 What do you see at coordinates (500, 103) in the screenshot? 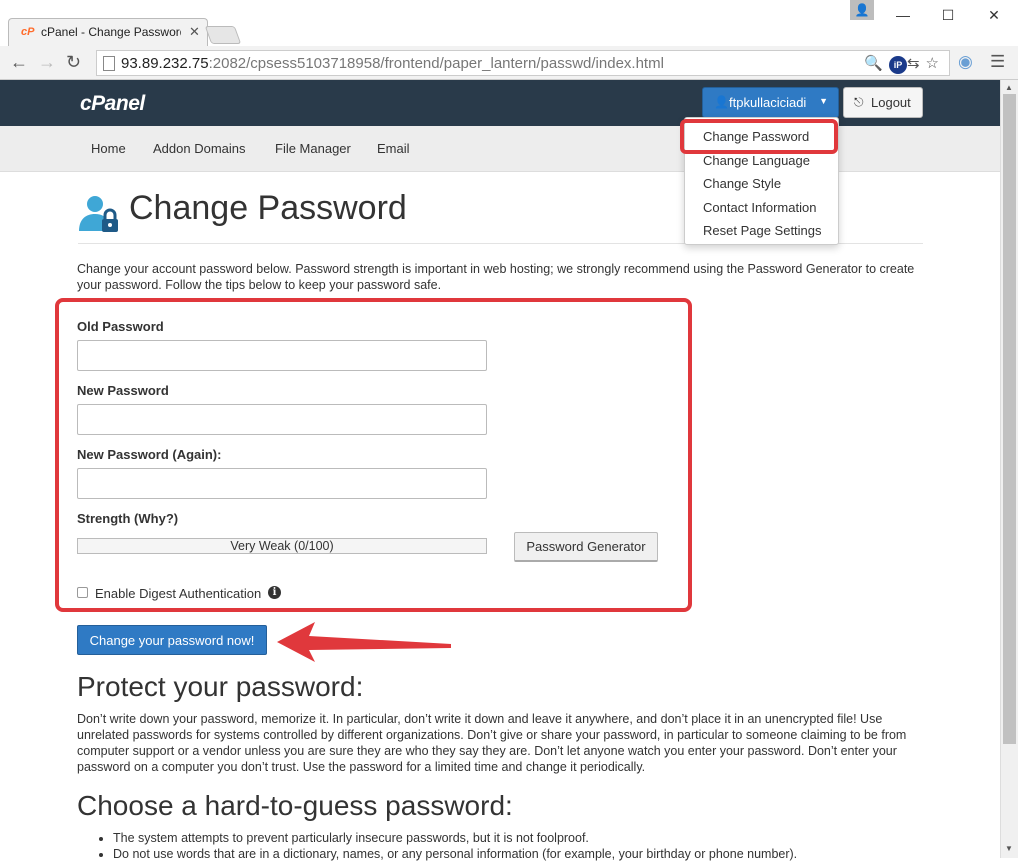
I see `cpanel-header: cPanel 👤 ftpkullaciciadi ▼ ⎋ Logout` at bounding box center [500, 103].